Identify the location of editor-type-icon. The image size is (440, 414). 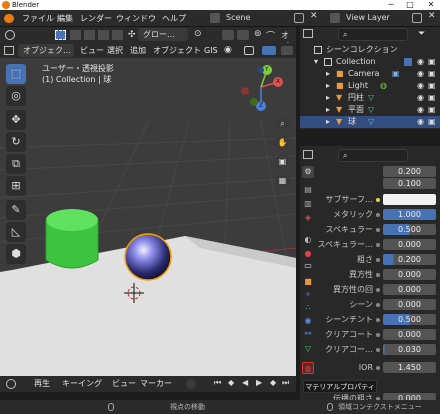
(9, 50).